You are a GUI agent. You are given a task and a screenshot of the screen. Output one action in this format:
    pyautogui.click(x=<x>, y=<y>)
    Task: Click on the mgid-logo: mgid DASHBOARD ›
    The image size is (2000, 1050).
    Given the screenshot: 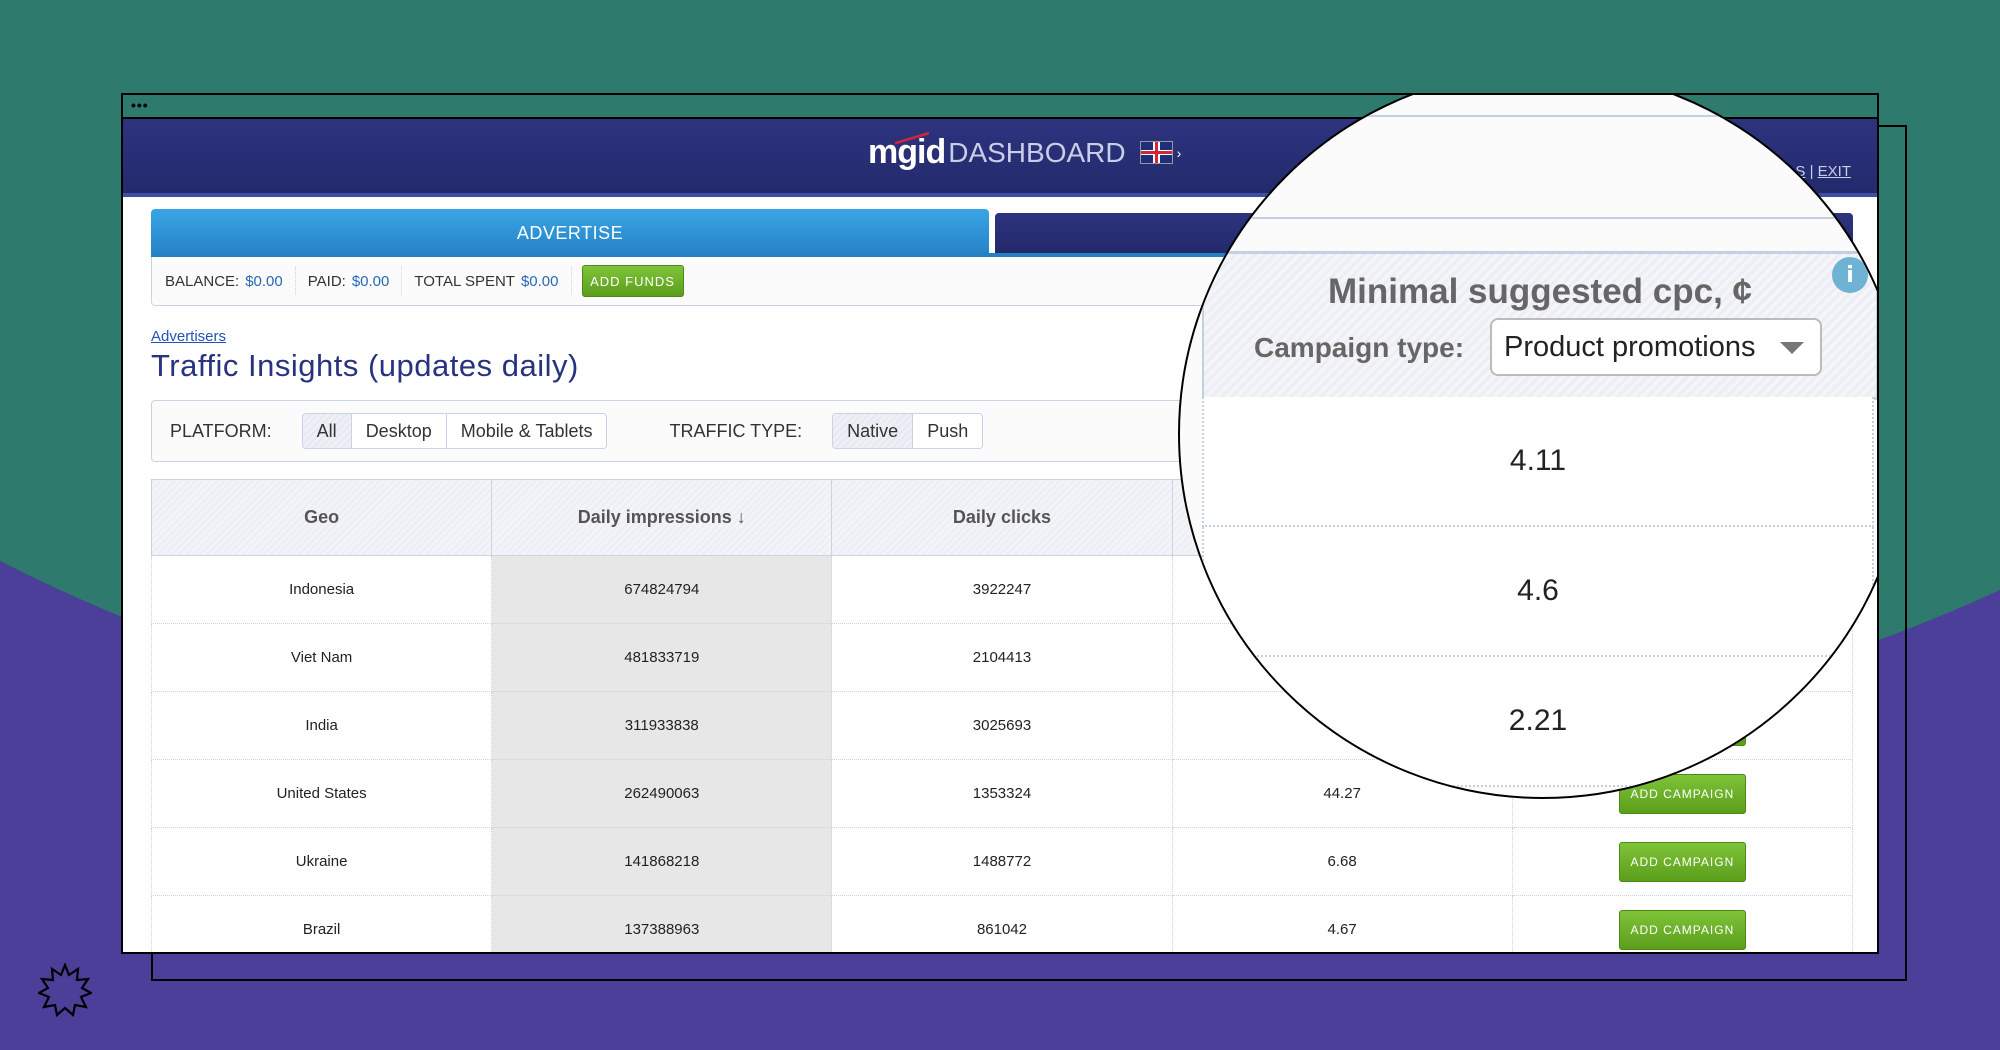 What is the action you would take?
    pyautogui.click(x=1024, y=147)
    